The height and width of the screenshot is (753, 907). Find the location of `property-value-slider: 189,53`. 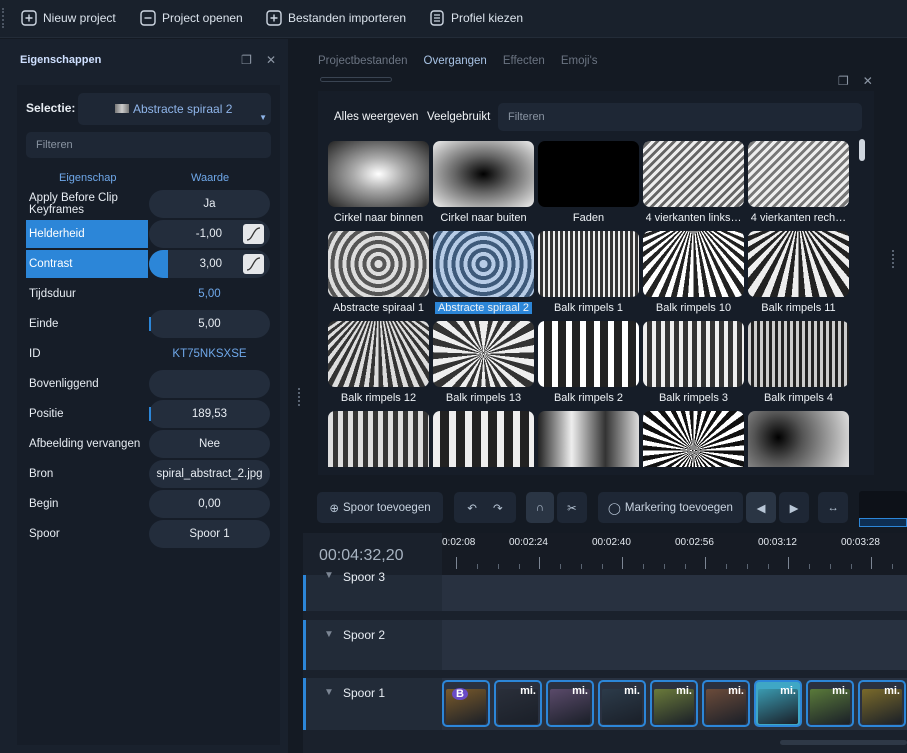

property-value-slider: 189,53 is located at coordinates (209, 414).